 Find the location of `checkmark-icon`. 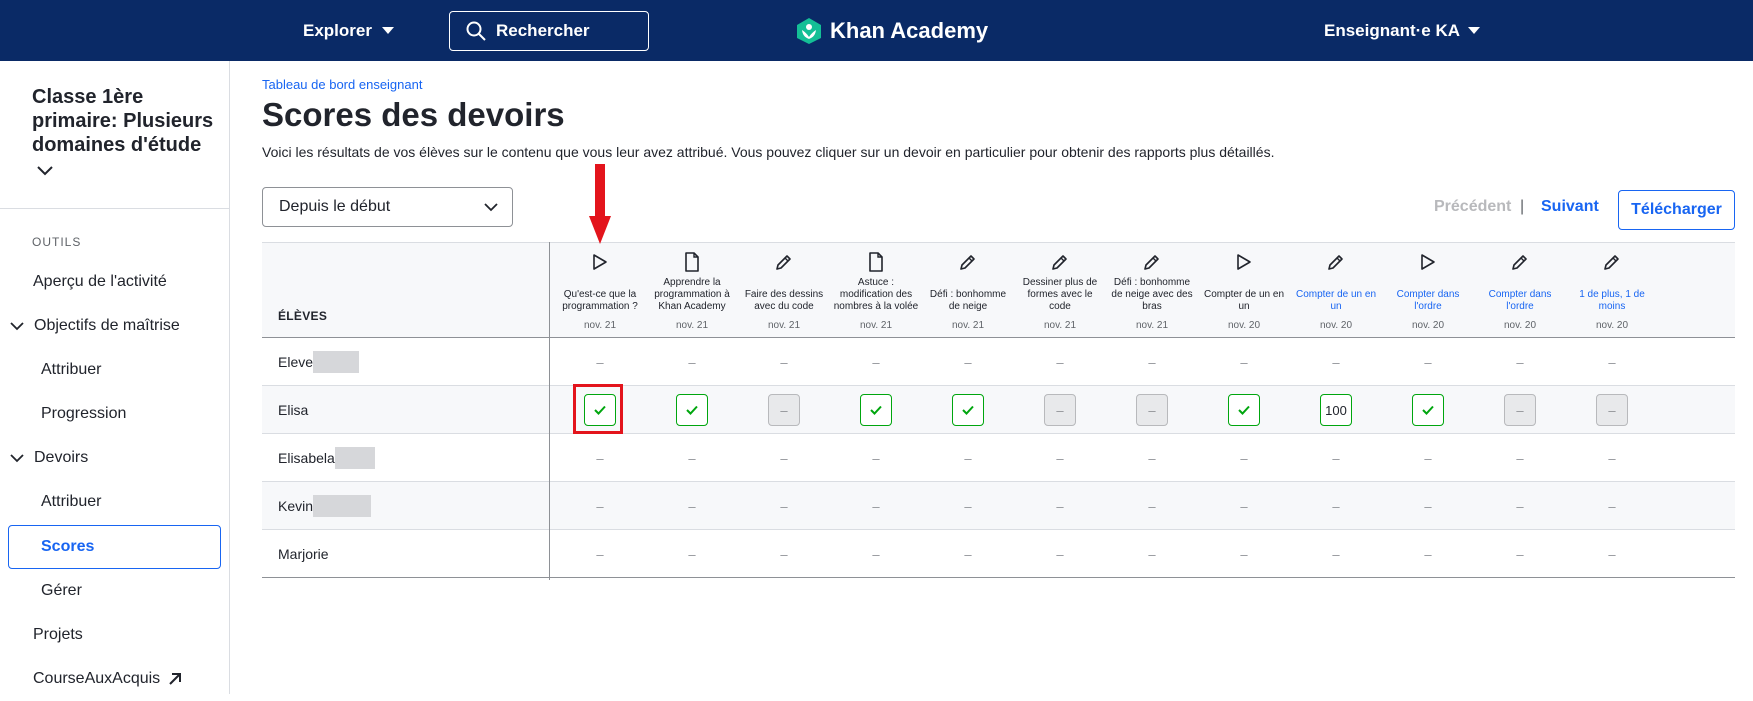

checkmark-icon is located at coordinates (1244, 410).